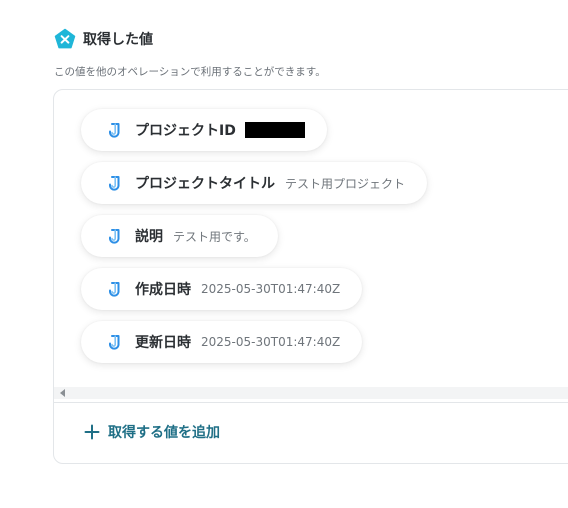 The width and height of the screenshot is (568, 508). Describe the element at coordinates (190, 72) in the screenshot. I see `section-description: この値を他のオペレーションで利用することができます。` at that location.